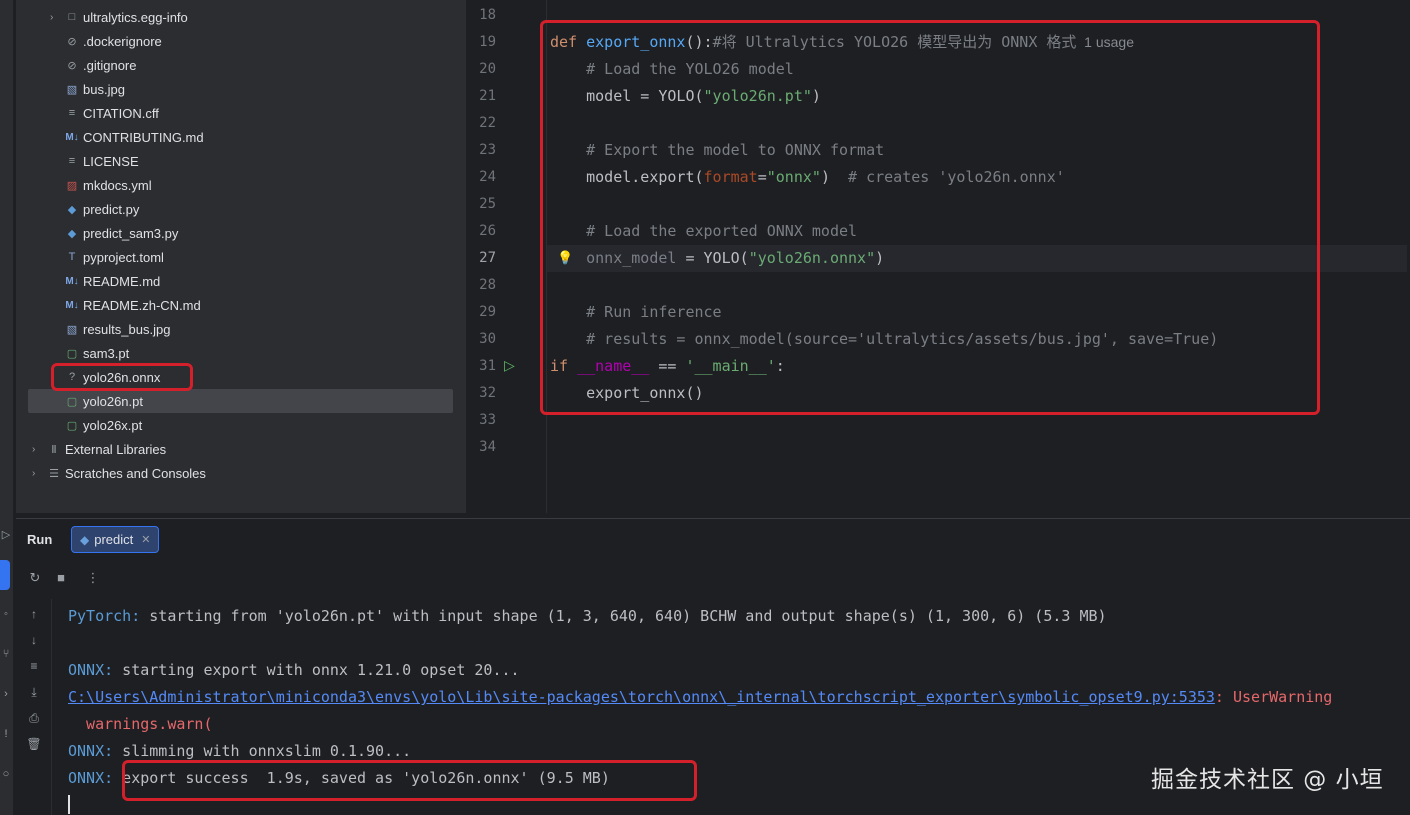 The image size is (1410, 815). Describe the element at coordinates (72, 185) in the screenshot. I see `yaml-file-icon: ▨` at that location.